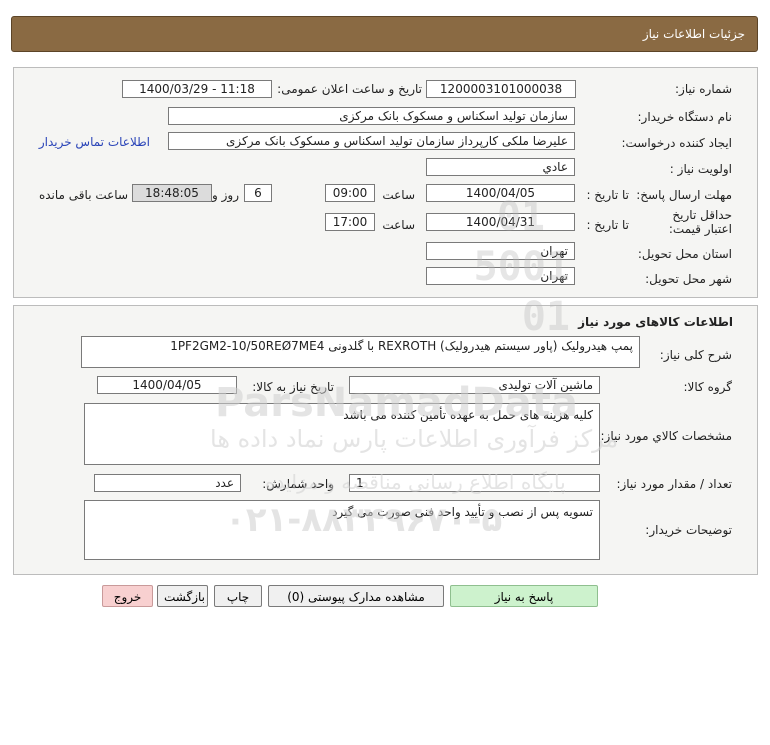 The height and width of the screenshot is (745, 770). Describe the element at coordinates (674, 484) in the screenshot. I see `quantity-label: تعداد / مقدار مورد نیاز:` at that location.